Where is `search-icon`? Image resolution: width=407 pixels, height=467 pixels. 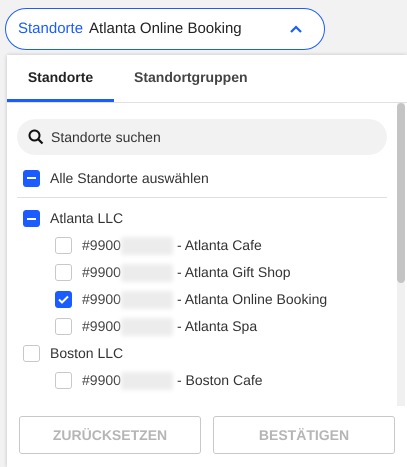
search-icon is located at coordinates (36, 137).